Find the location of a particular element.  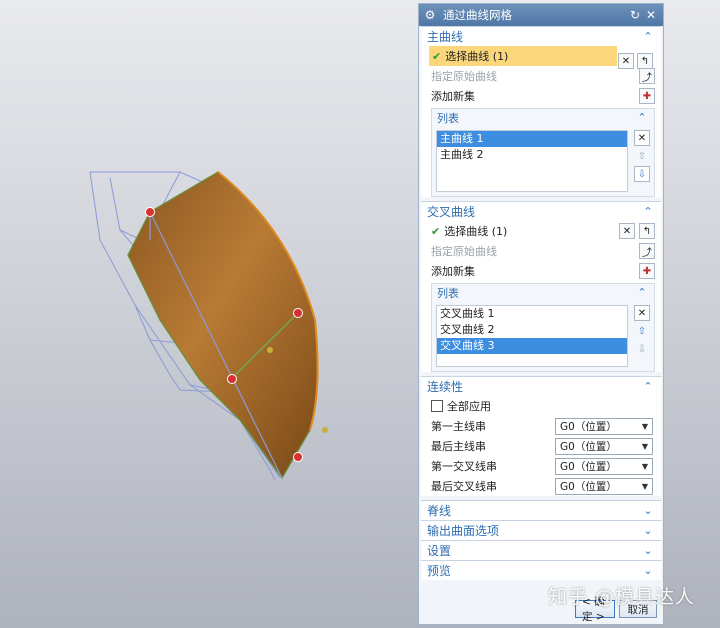

primary-select-curve-row: ✔ 选择曲线 (1) is located at coordinates (523, 56).